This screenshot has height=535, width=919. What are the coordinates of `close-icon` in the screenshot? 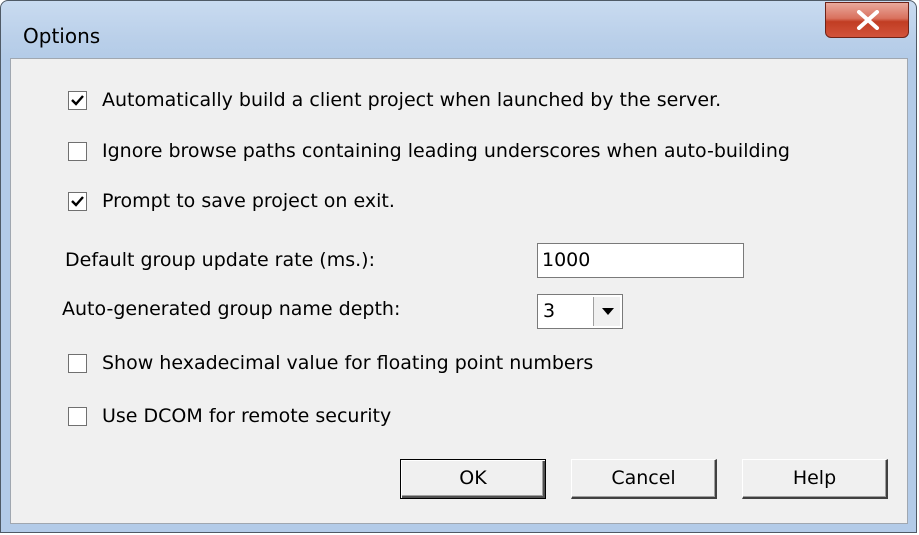 It's located at (868, 20).